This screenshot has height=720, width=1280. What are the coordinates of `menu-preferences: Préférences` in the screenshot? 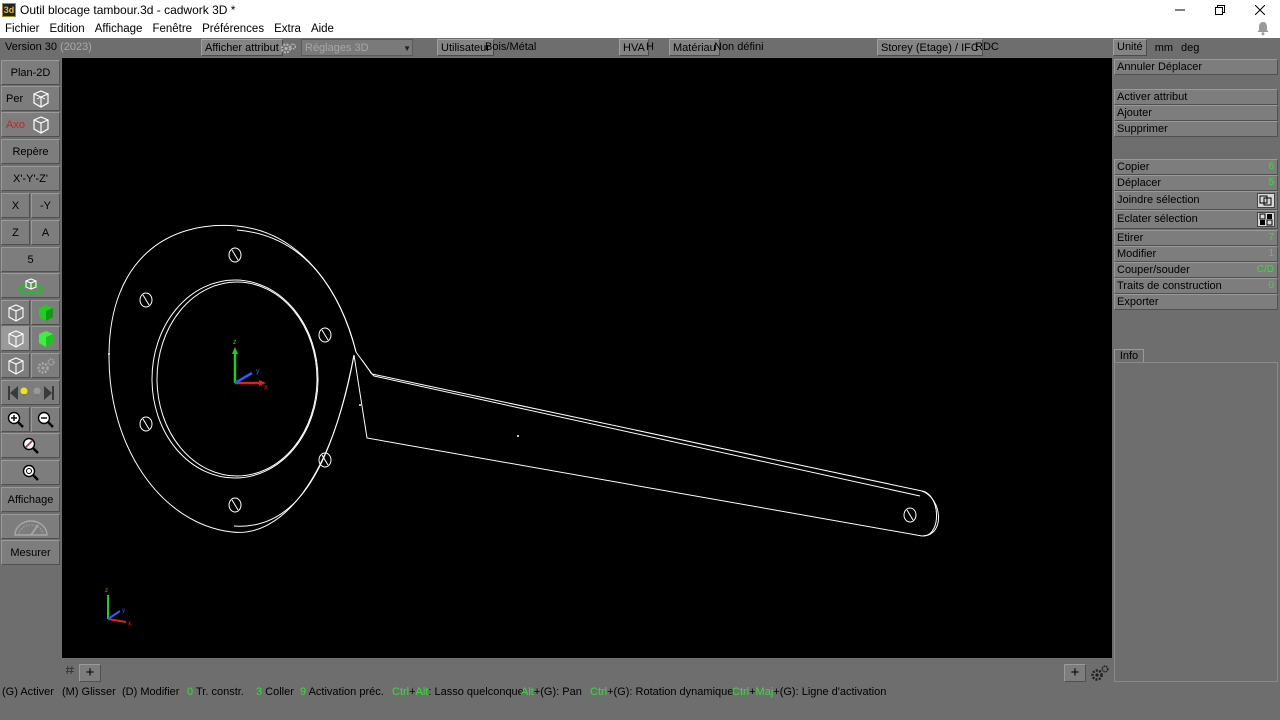 It's located at (233, 29).